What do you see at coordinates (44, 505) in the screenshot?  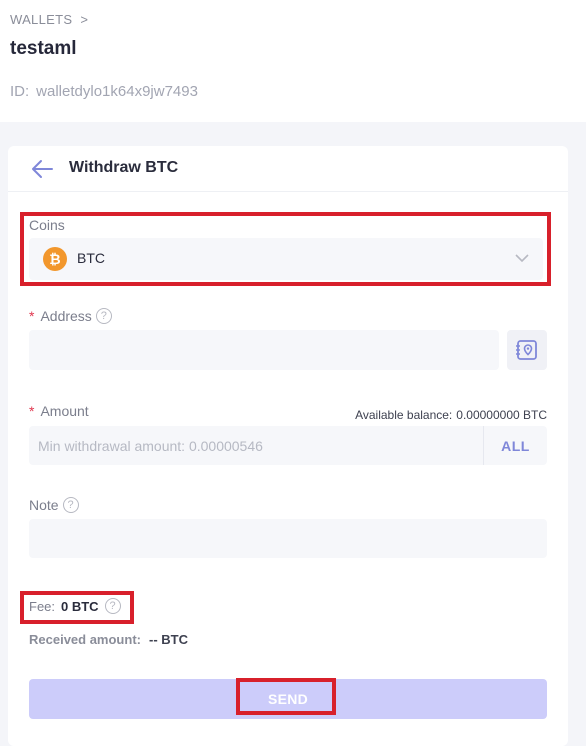 I see `note-label-text: Note` at bounding box center [44, 505].